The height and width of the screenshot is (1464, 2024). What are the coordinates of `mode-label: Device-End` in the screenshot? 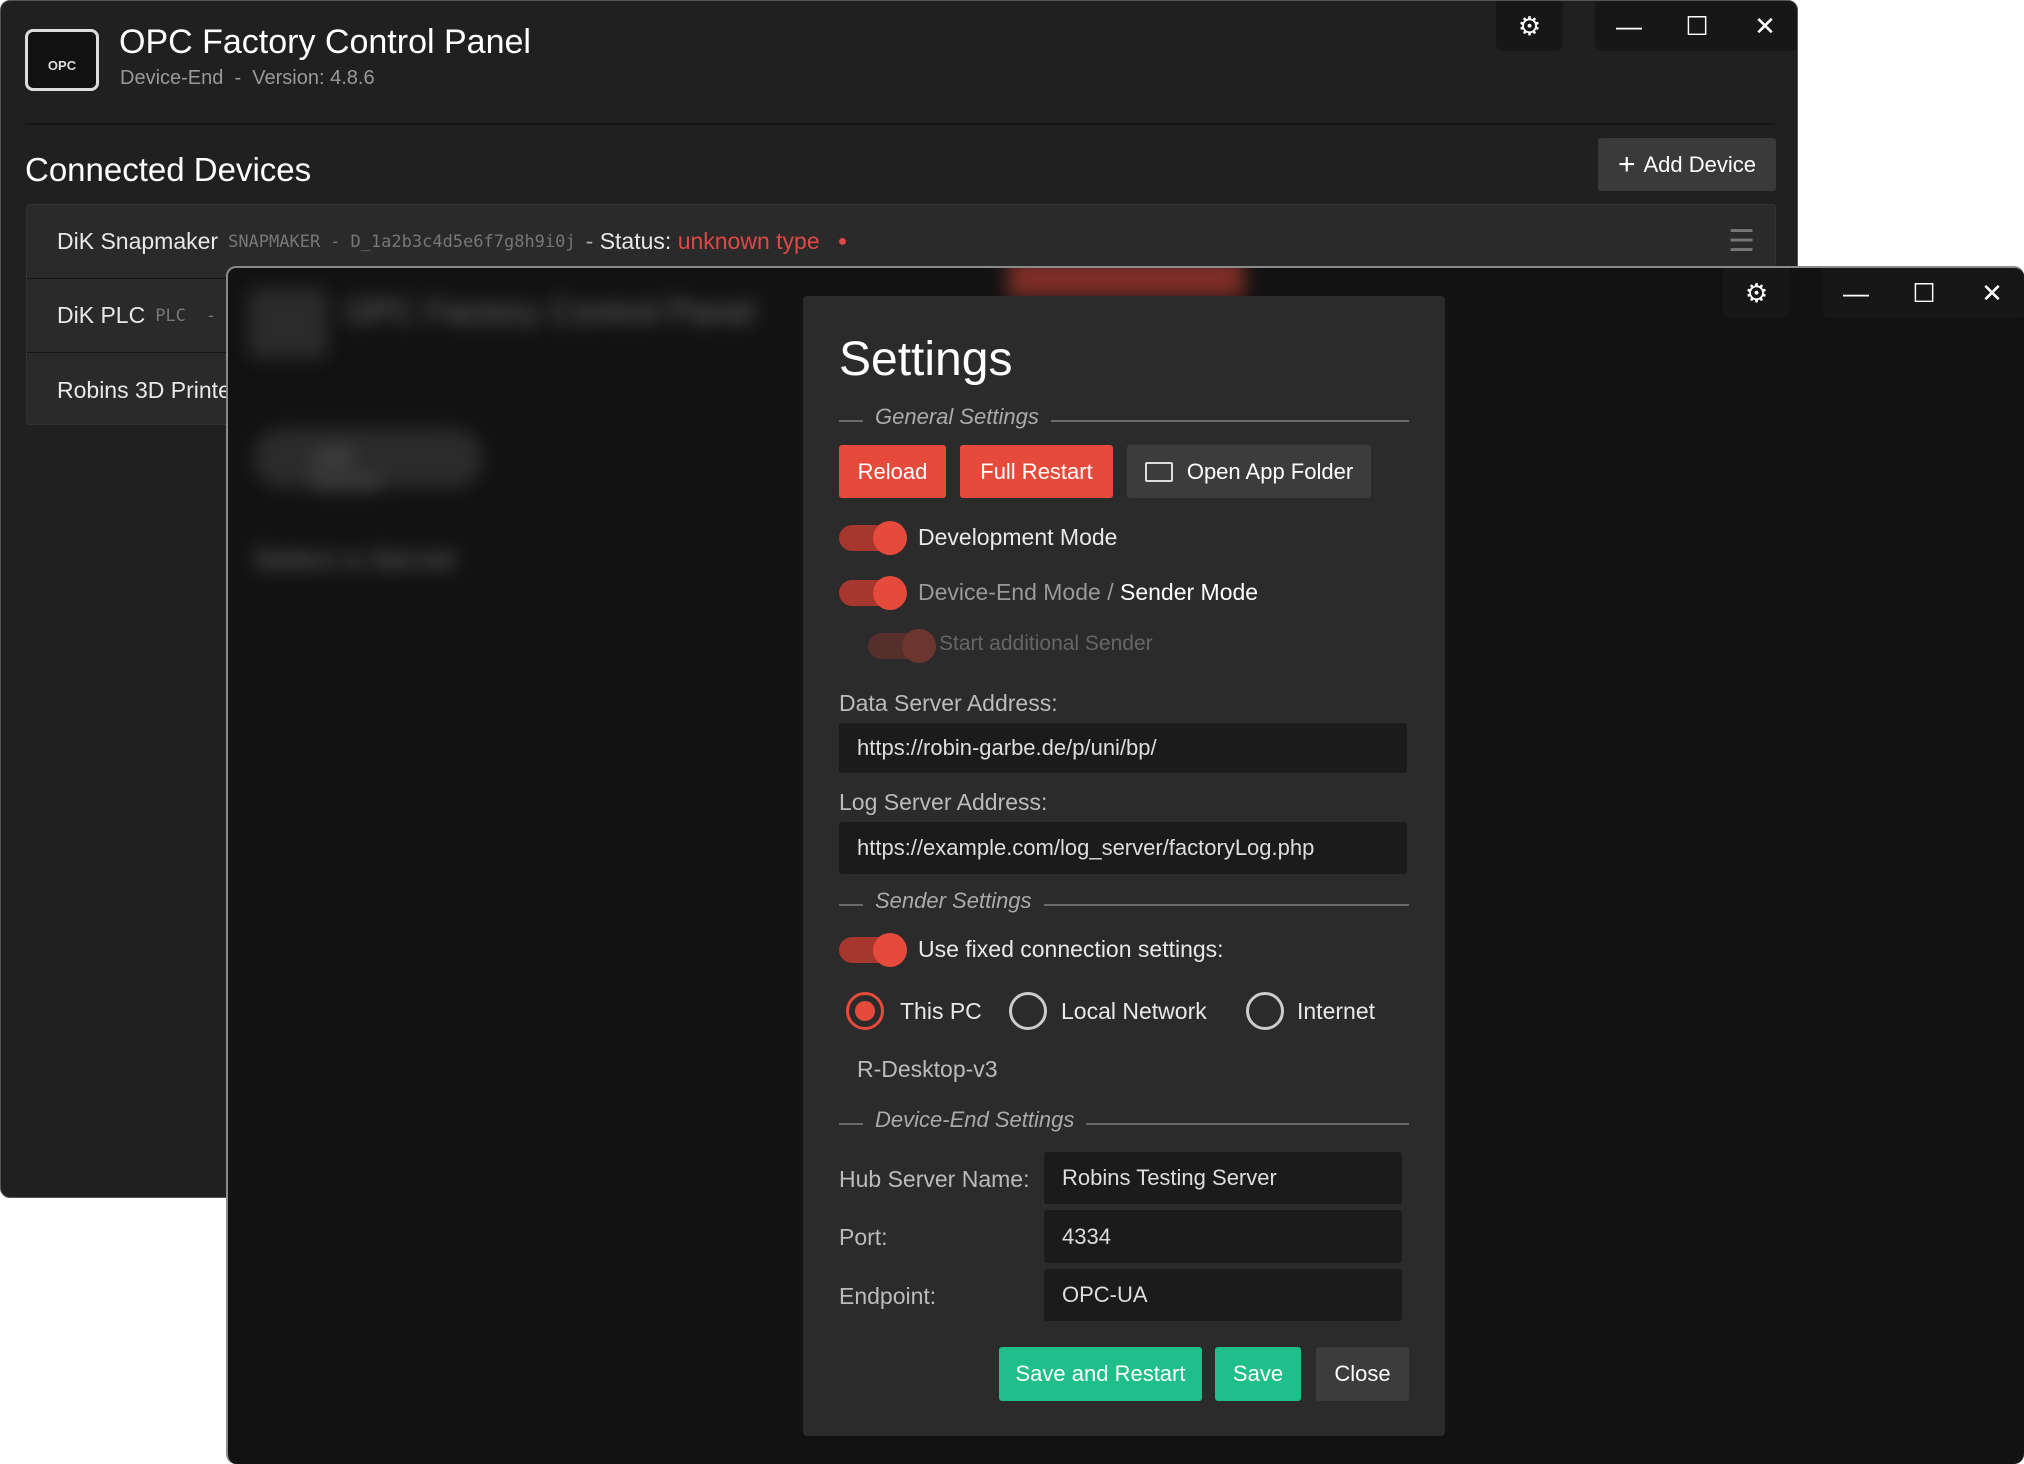 It's located at (172, 78).